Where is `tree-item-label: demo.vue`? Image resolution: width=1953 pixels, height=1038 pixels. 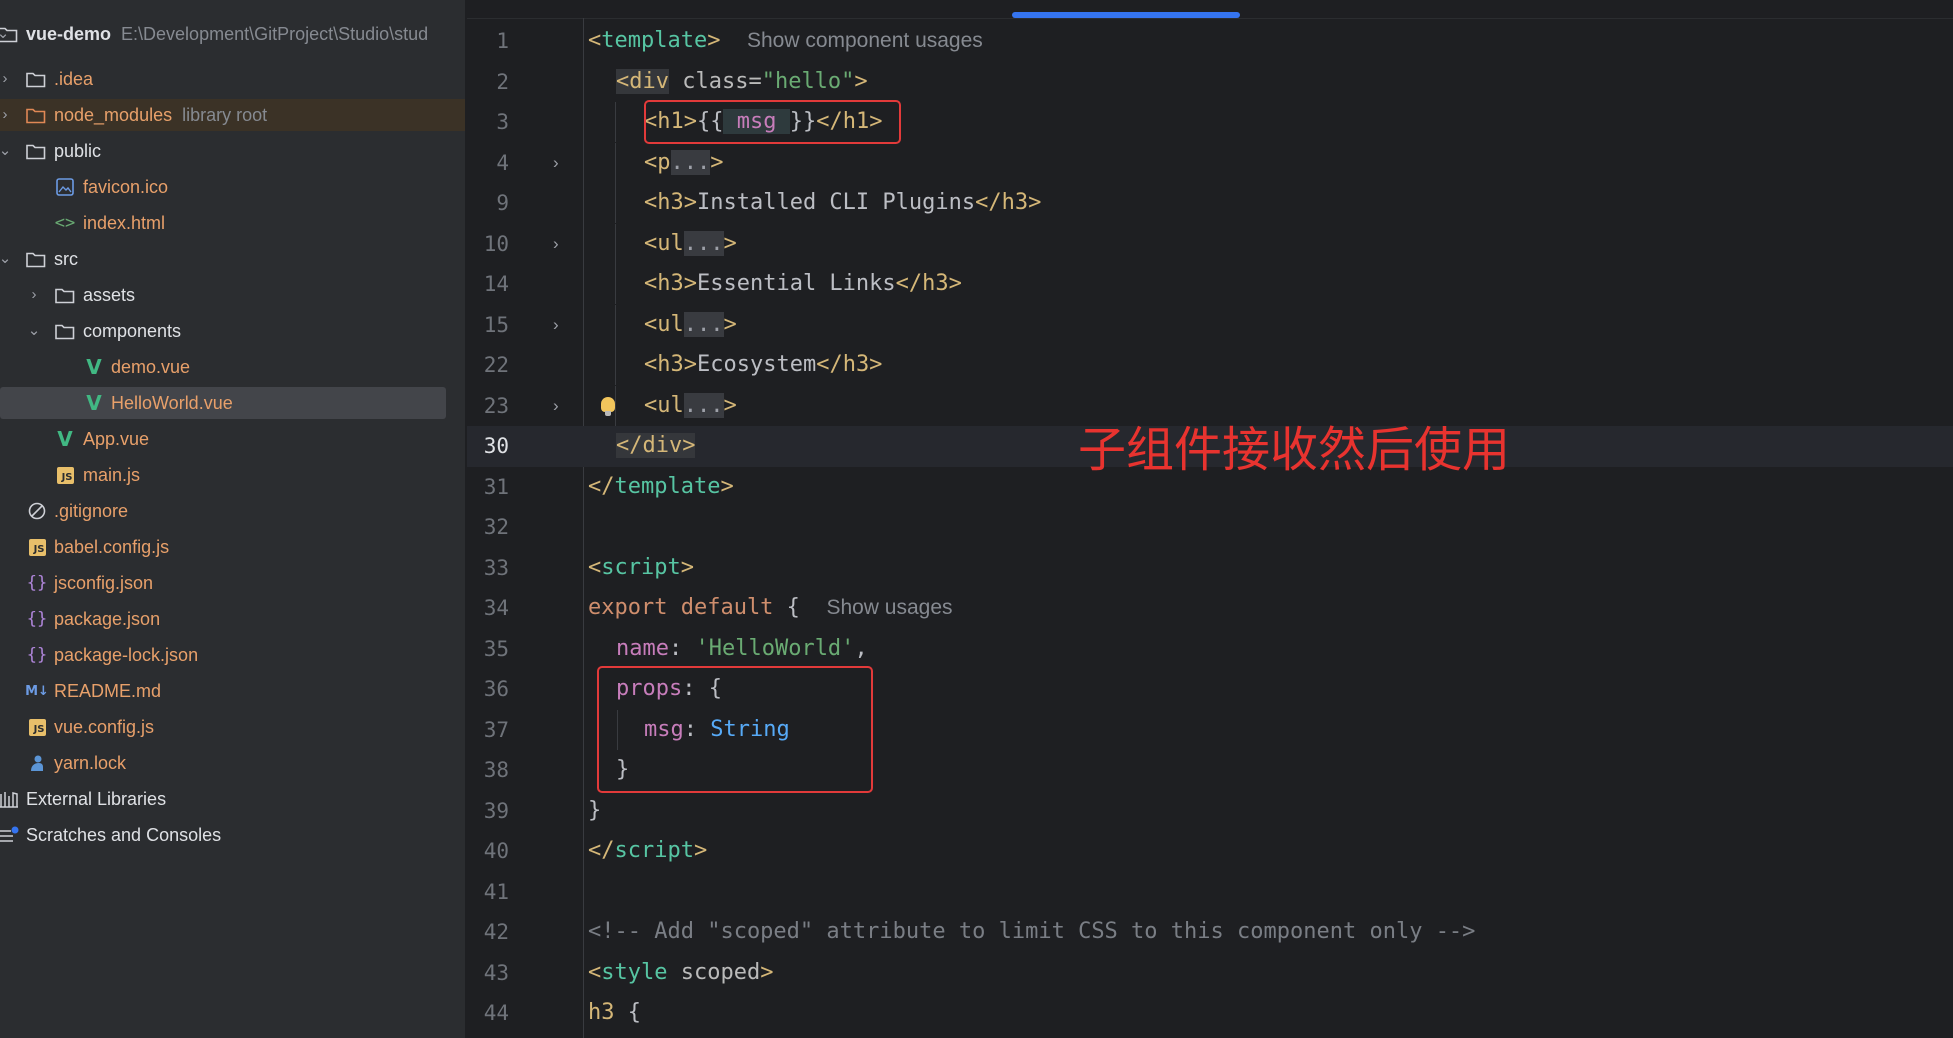 tree-item-label: demo.vue is located at coordinates (151, 367).